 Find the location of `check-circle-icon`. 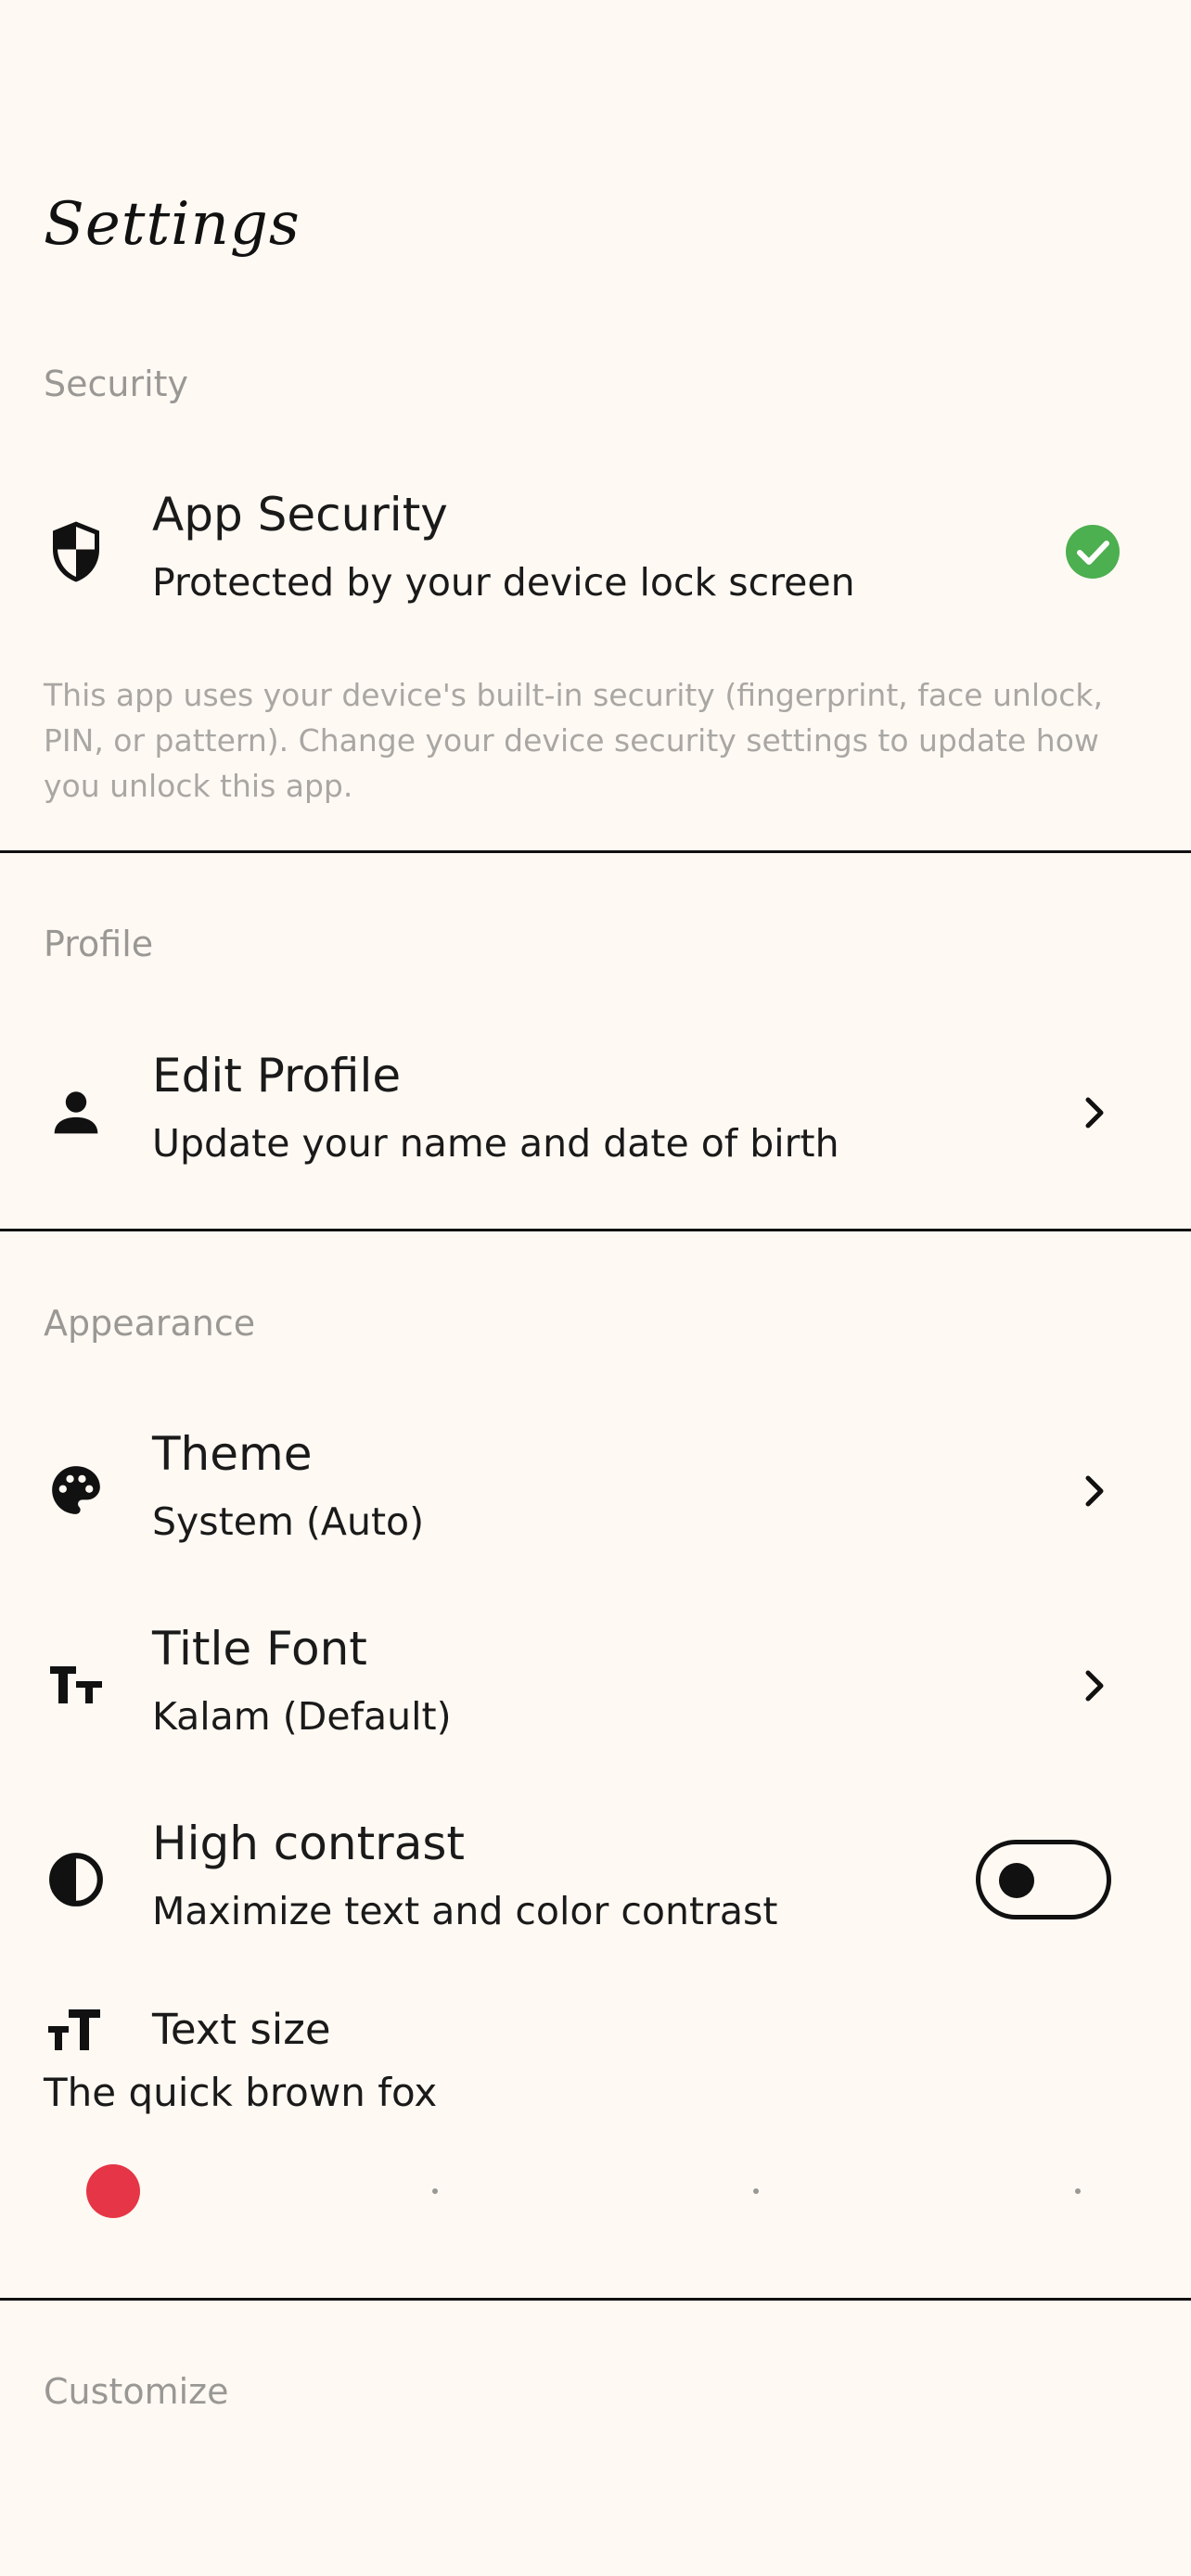

check-circle-icon is located at coordinates (1093, 552).